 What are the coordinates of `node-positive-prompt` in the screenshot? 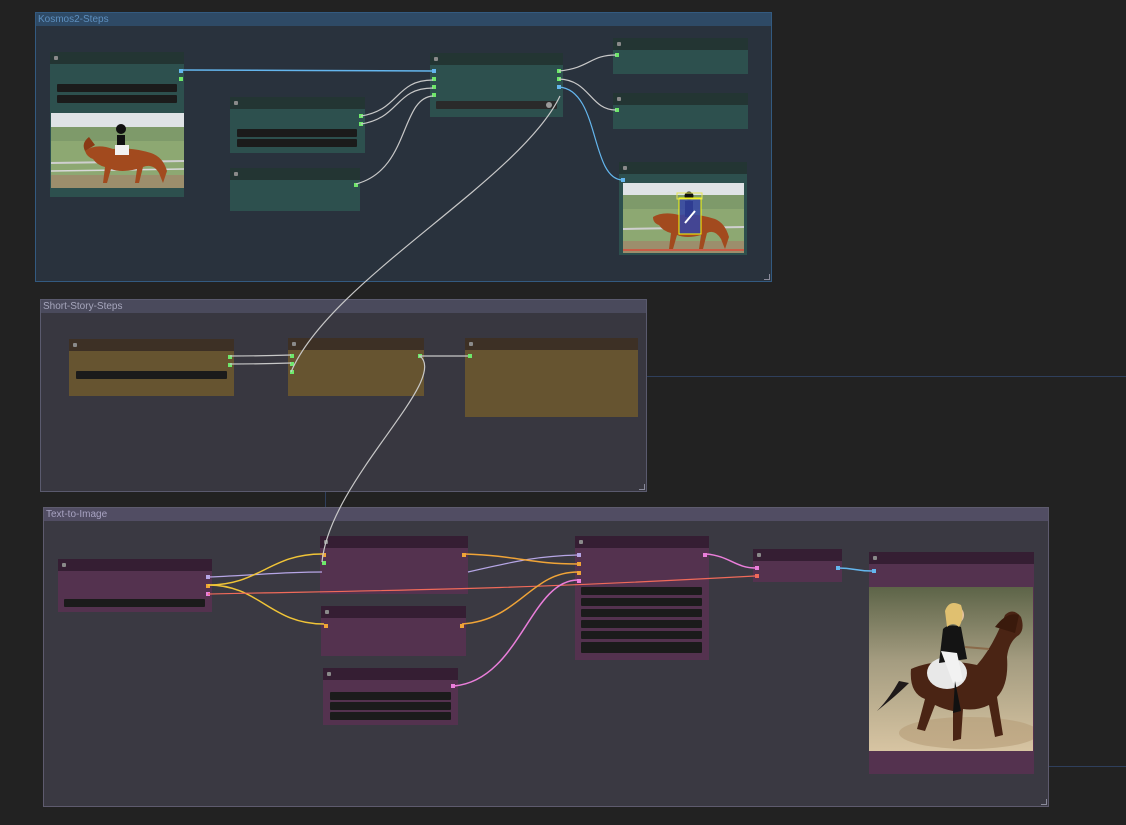 It's located at (394, 565).